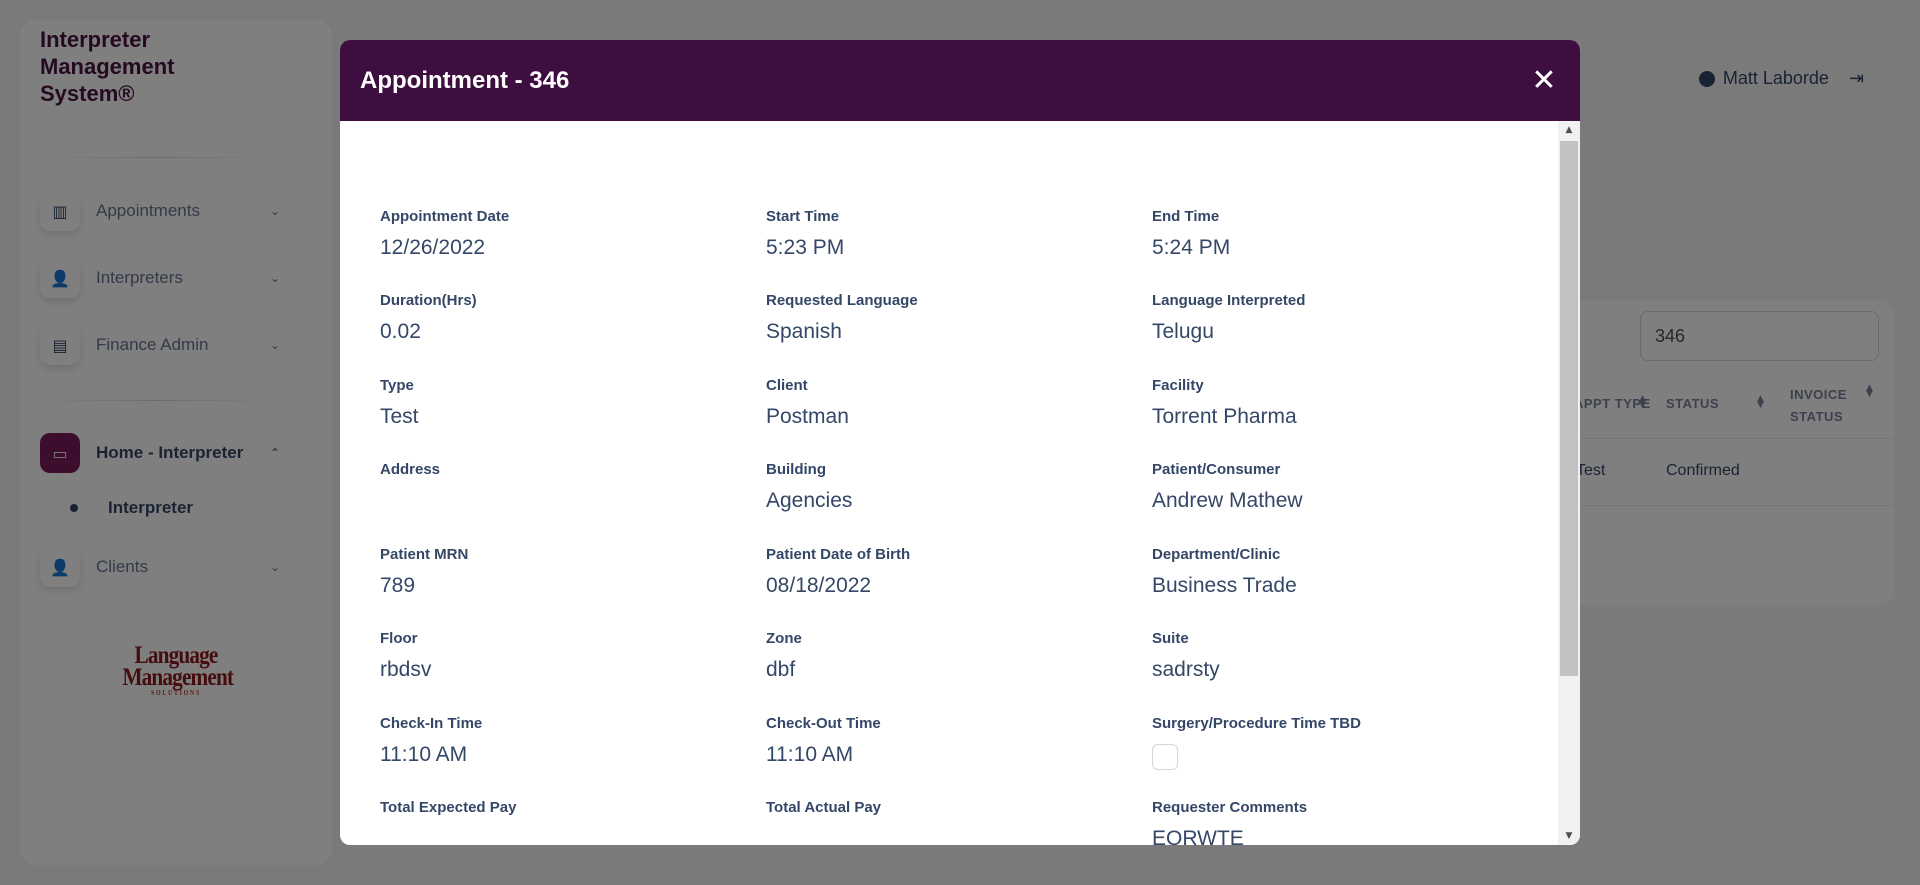 This screenshot has width=1920, height=885. What do you see at coordinates (433, 247) in the screenshot?
I see `field-value: 12/26/2022` at bounding box center [433, 247].